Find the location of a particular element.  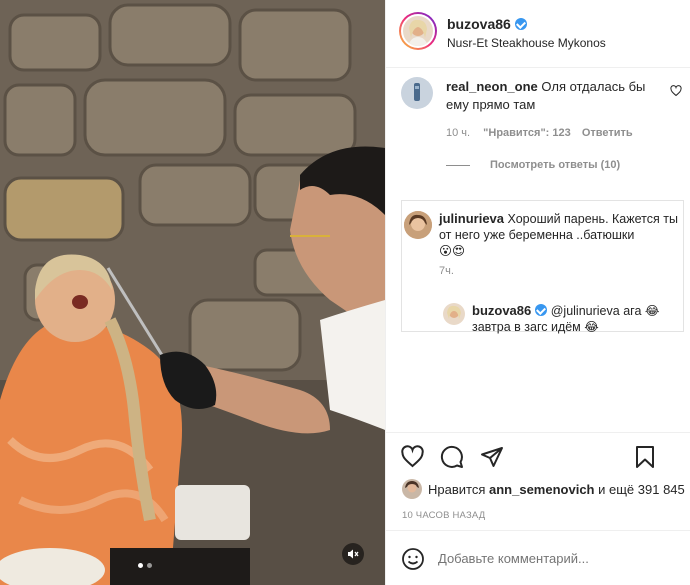

comment-time: 7ч. is located at coordinates (446, 271).